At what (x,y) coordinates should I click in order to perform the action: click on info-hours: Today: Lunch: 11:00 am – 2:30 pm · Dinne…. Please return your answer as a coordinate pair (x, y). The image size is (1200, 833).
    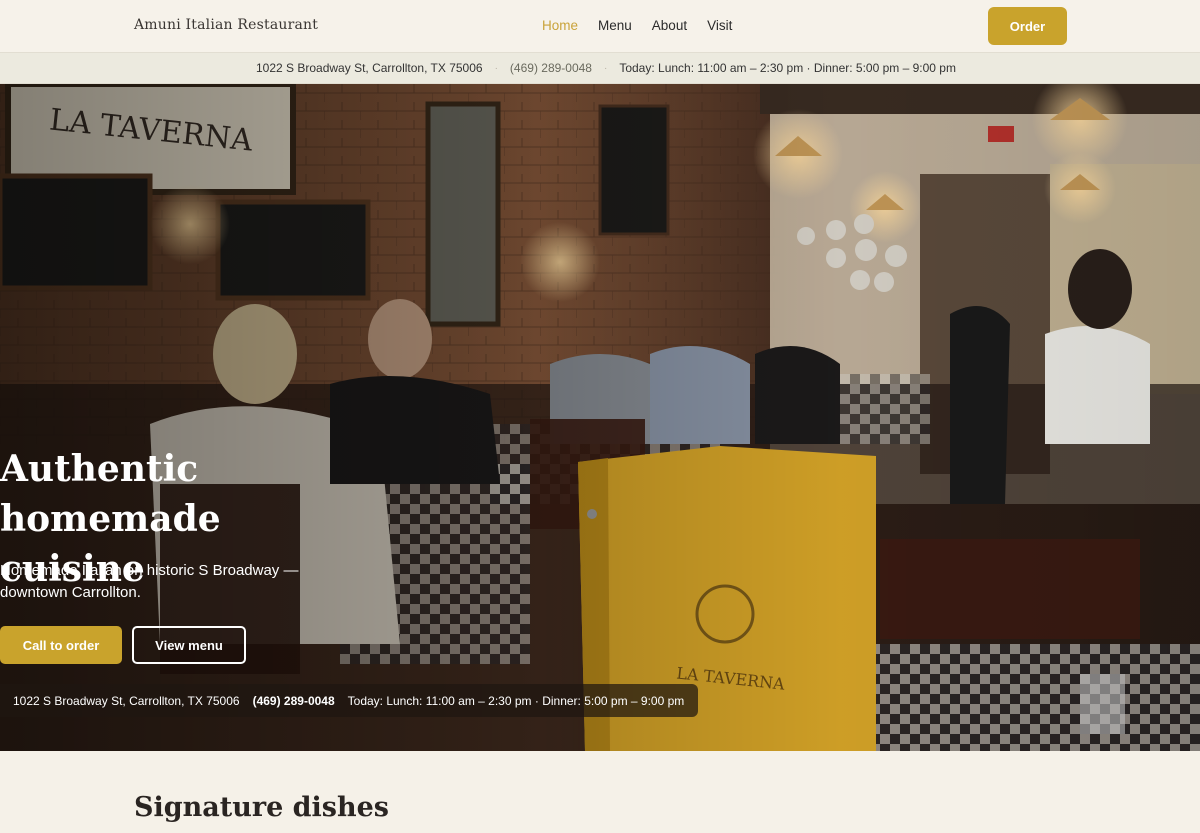
    Looking at the image, I should click on (787, 68).